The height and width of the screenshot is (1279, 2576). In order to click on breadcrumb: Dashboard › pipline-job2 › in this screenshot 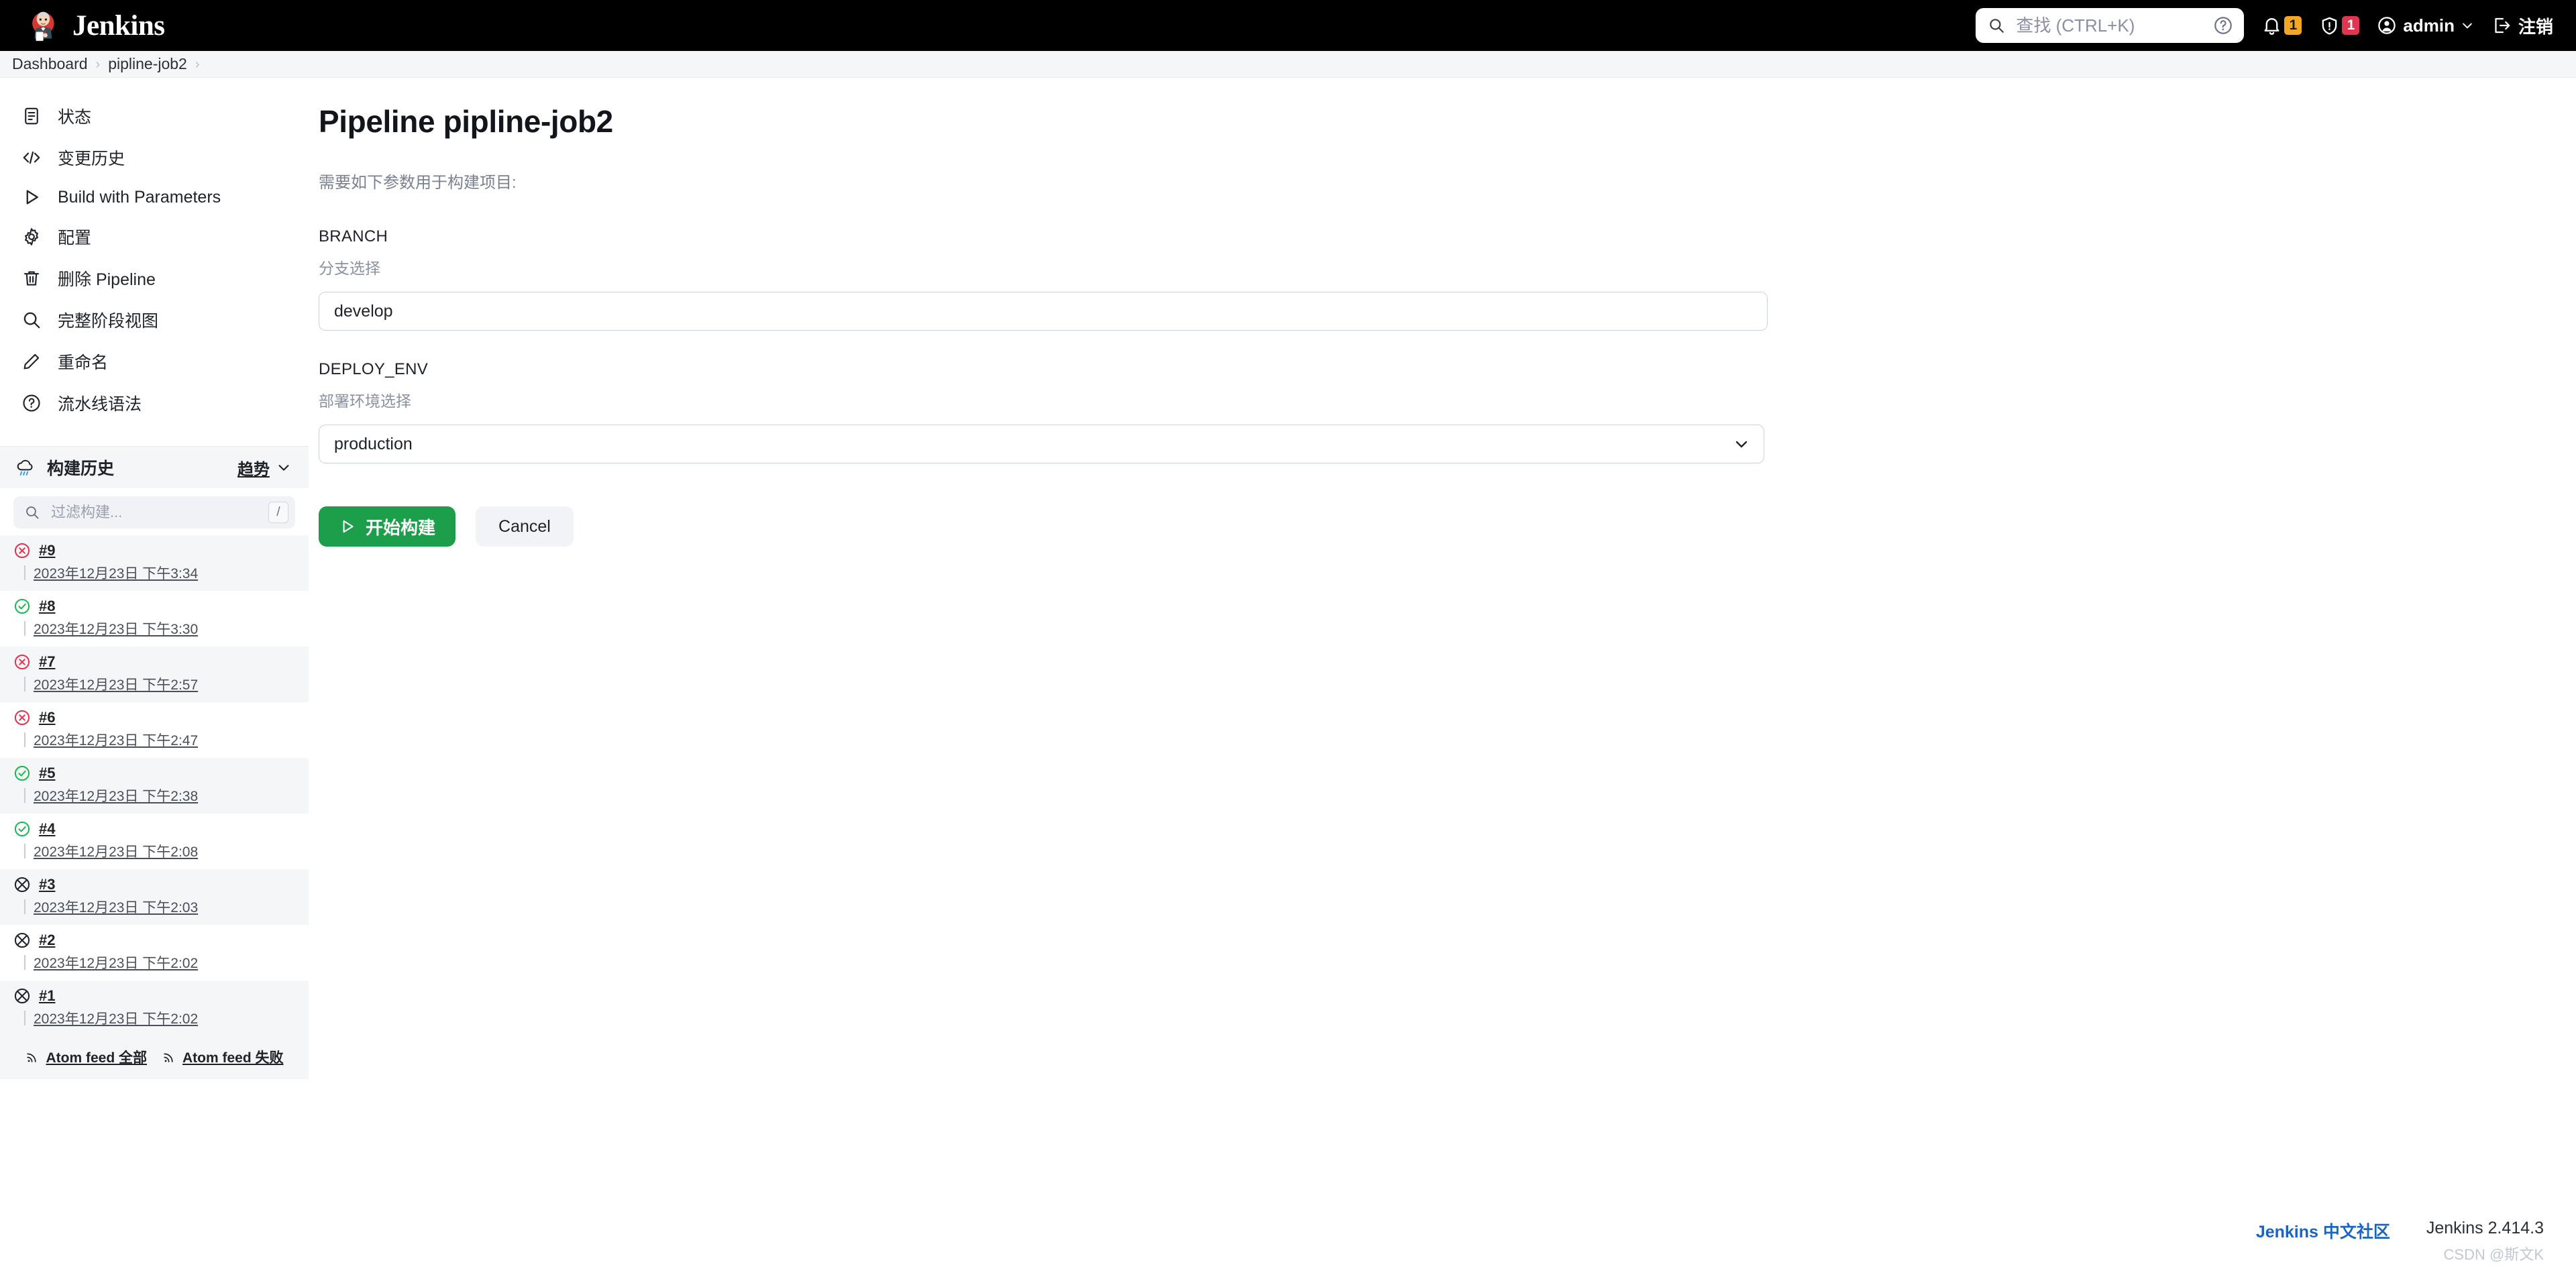, I will do `click(1288, 64)`.